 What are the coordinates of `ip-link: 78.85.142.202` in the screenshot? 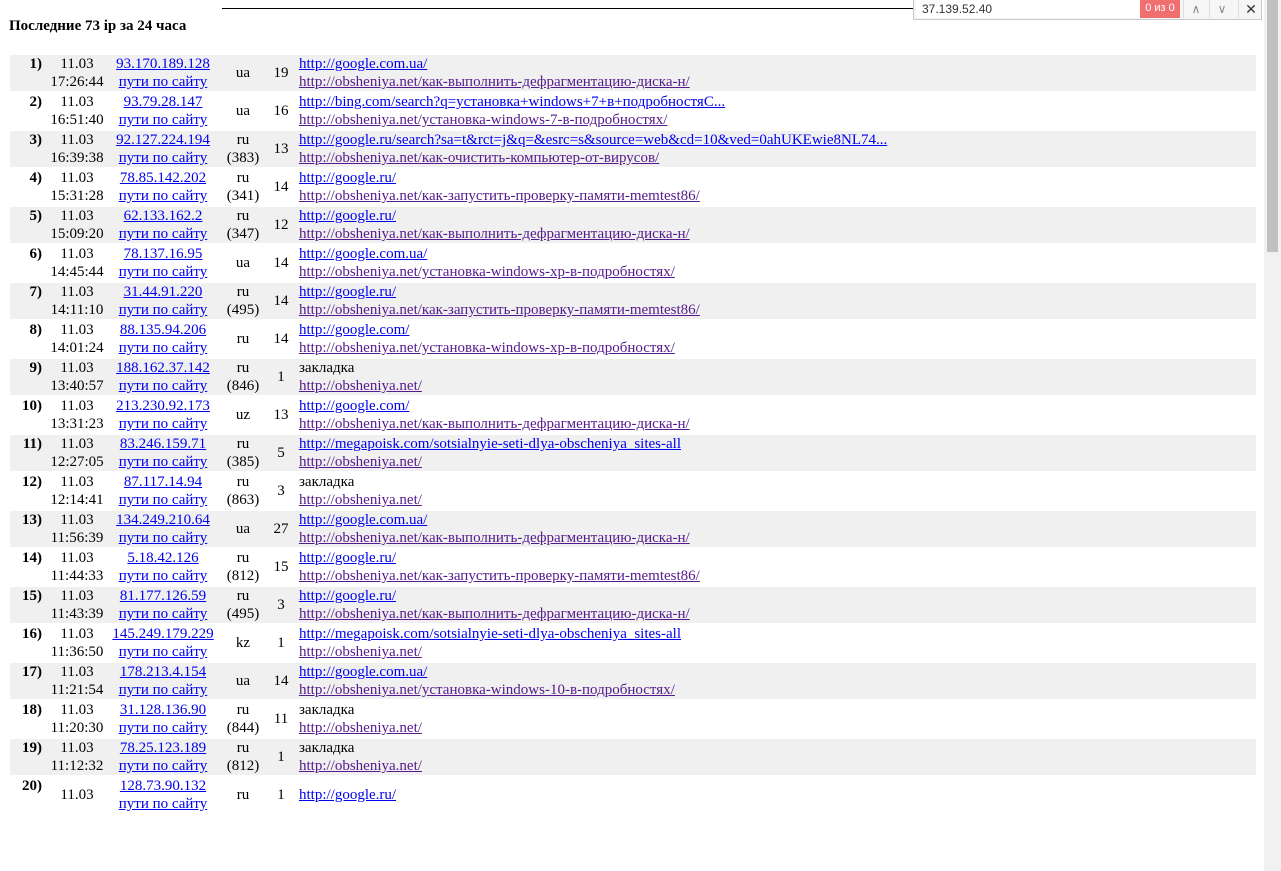 It's located at (163, 178).